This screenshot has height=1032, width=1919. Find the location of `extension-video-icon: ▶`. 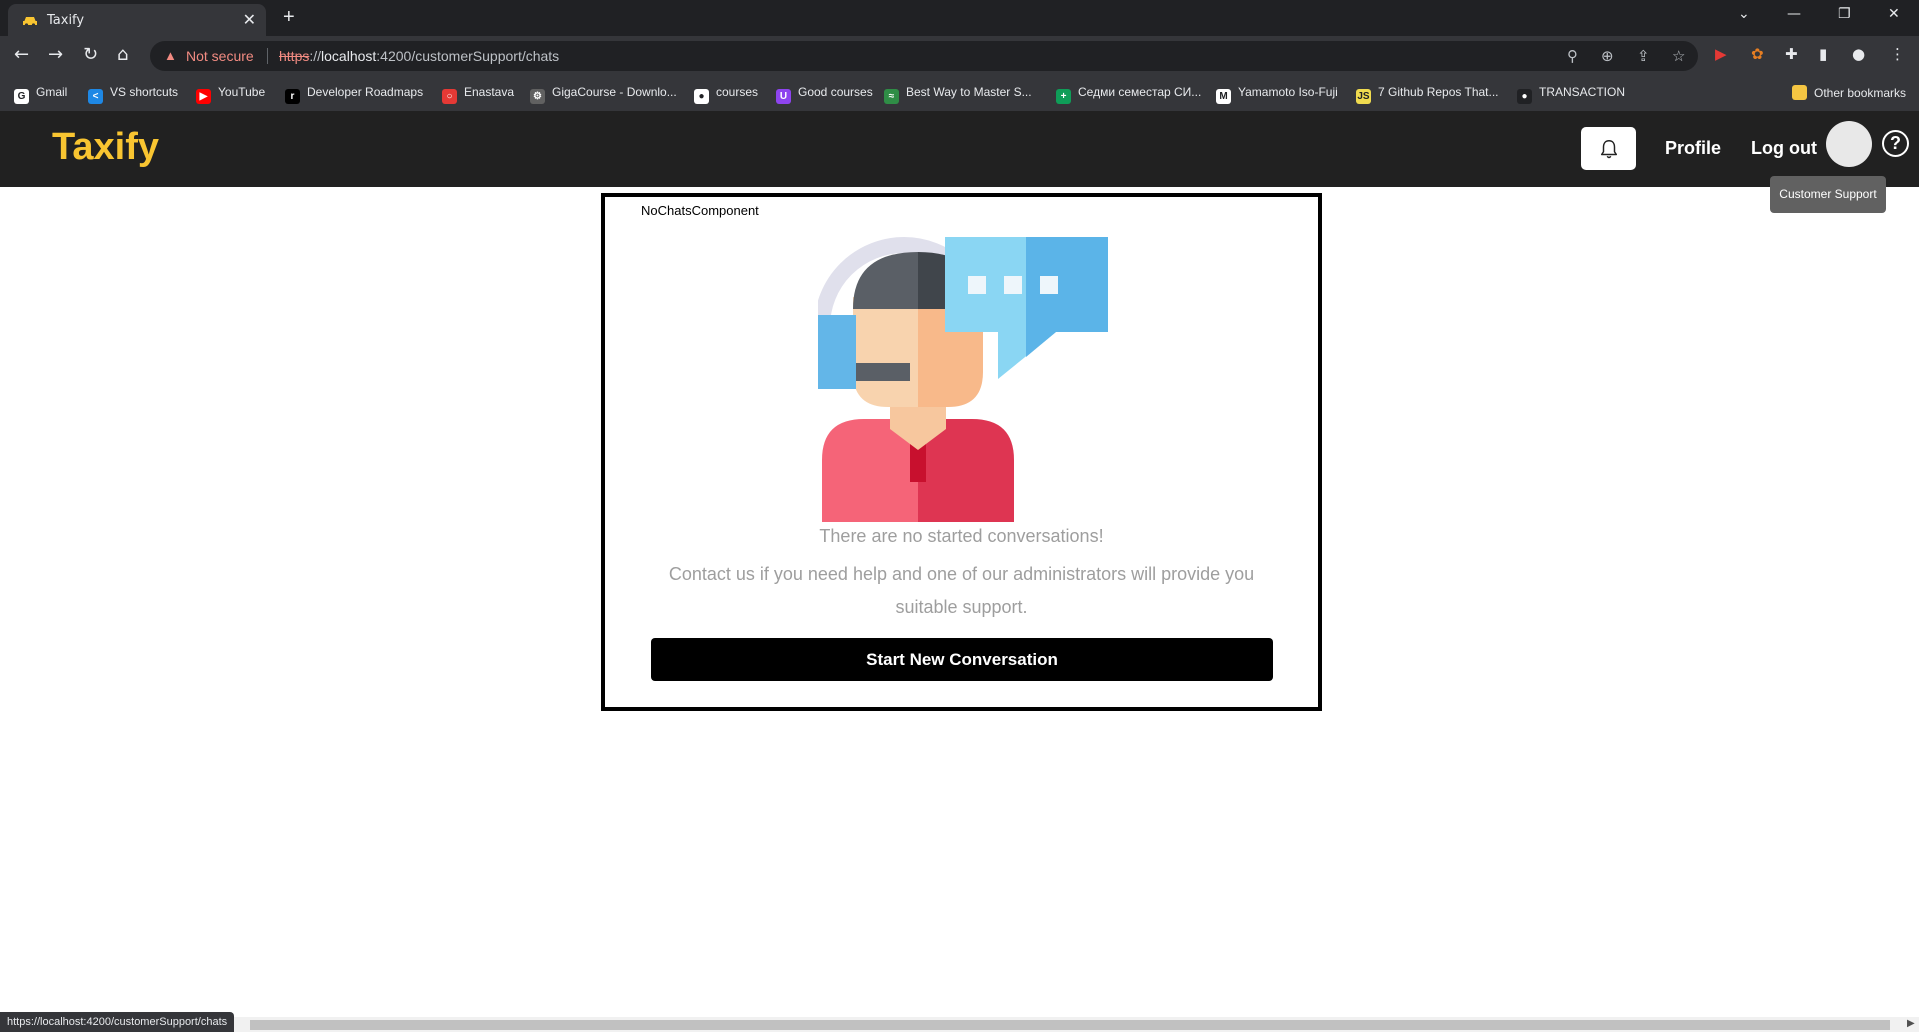

extension-video-icon: ▶ is located at coordinates (1721, 54).